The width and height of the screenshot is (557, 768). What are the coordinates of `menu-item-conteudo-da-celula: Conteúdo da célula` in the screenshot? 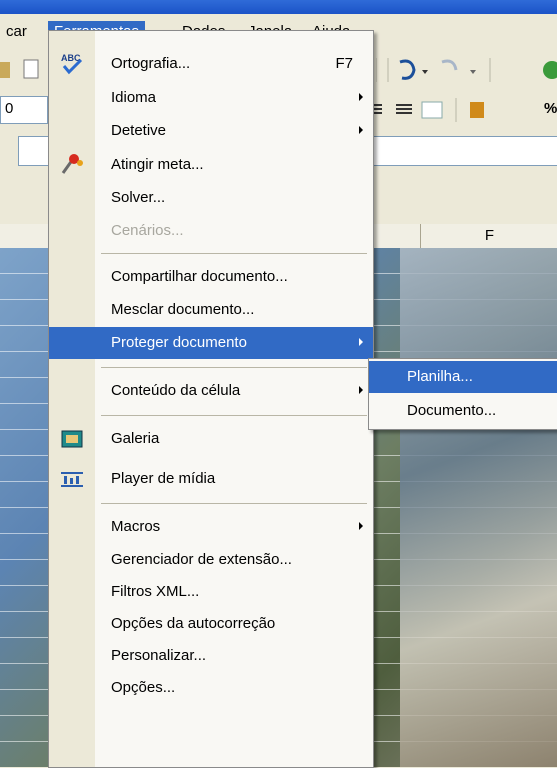 It's located at (211, 391).